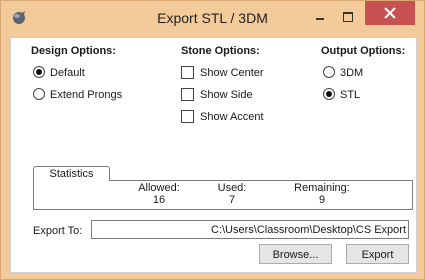 The width and height of the screenshot is (425, 280). What do you see at coordinates (352, 73) in the screenshot?
I see `radio-3dm-label: 3DM` at bounding box center [352, 73].